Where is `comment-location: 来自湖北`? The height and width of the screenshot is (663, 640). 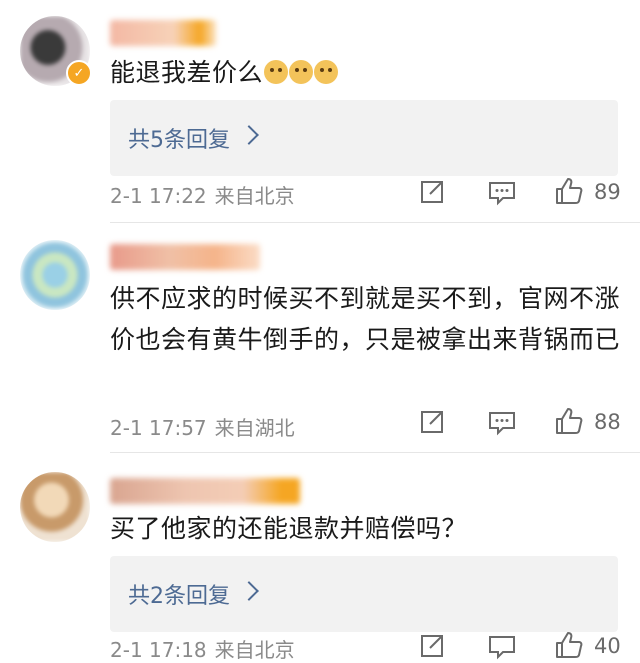
comment-location: 来自湖北 is located at coordinates (254, 428).